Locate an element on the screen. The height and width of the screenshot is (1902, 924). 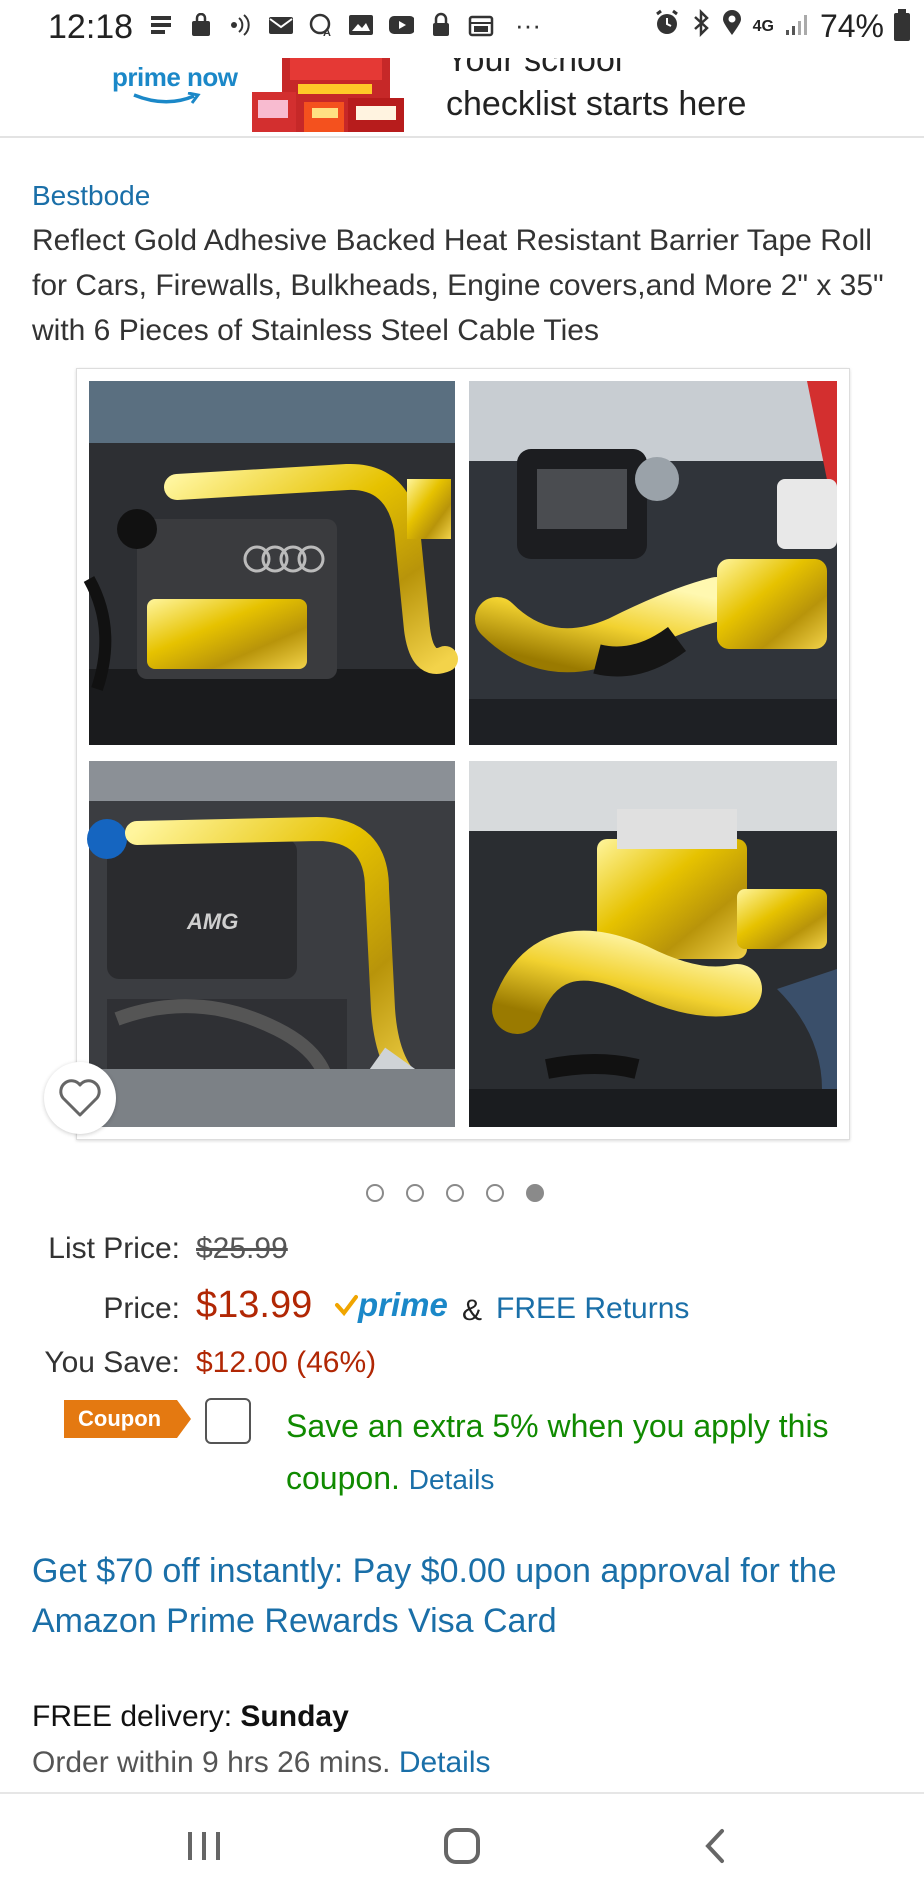
battery-percent: 74% is located at coordinates (851, 26).